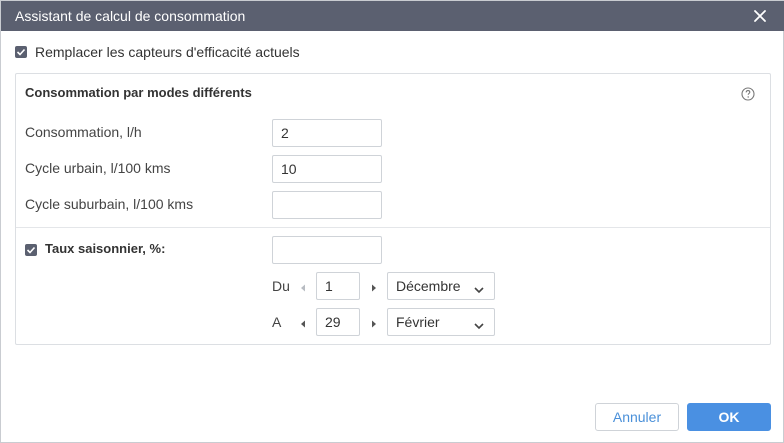  Describe the element at coordinates (418, 322) in the screenshot. I see `to-month-value: Février` at that location.